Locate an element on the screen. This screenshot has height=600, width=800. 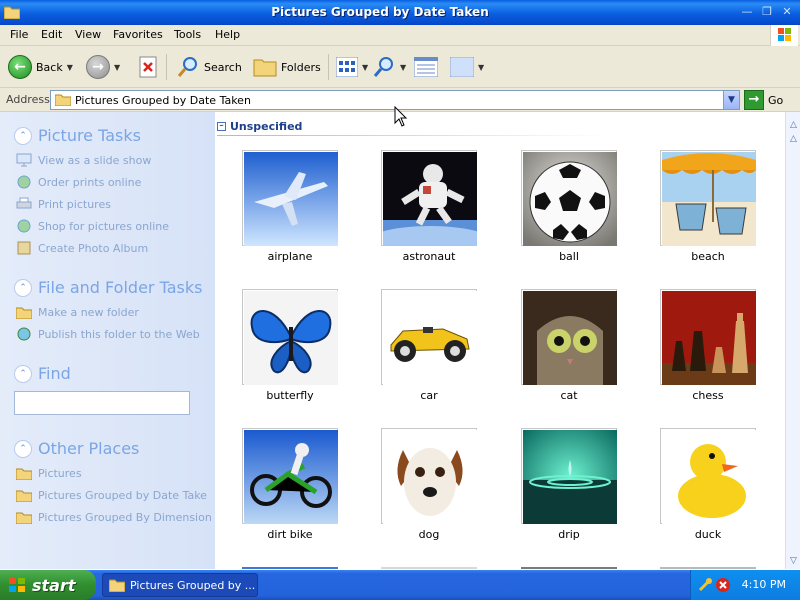
globe-icon is located at coordinates (24, 182).